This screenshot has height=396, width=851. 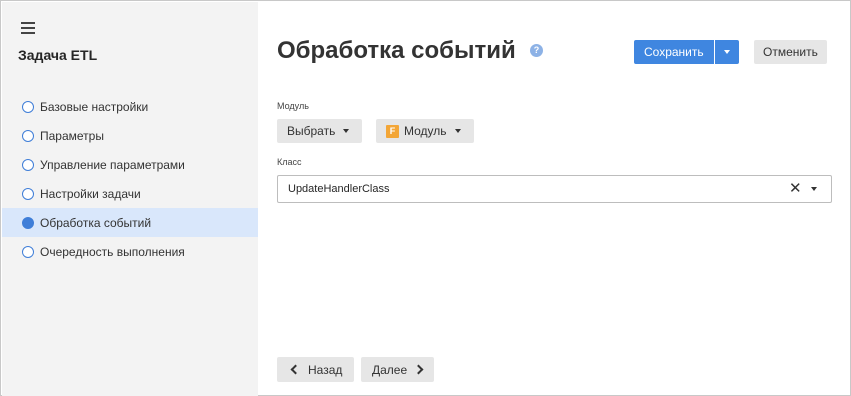 What do you see at coordinates (790, 52) in the screenshot?
I see `cancel-button: Отменить` at bounding box center [790, 52].